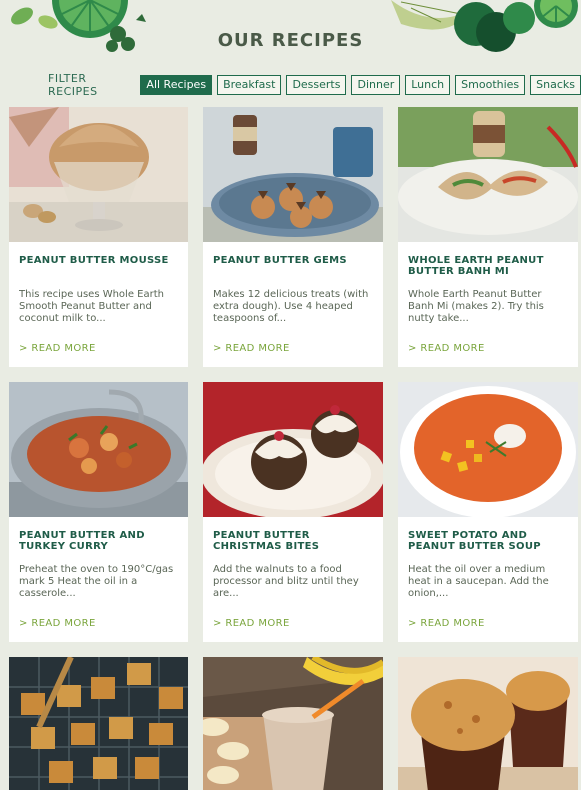 The width and height of the screenshot is (581, 790). I want to click on recipe-title: SWEET POTATO AND PEANUT BUTTER SOUP, so click(488, 545).